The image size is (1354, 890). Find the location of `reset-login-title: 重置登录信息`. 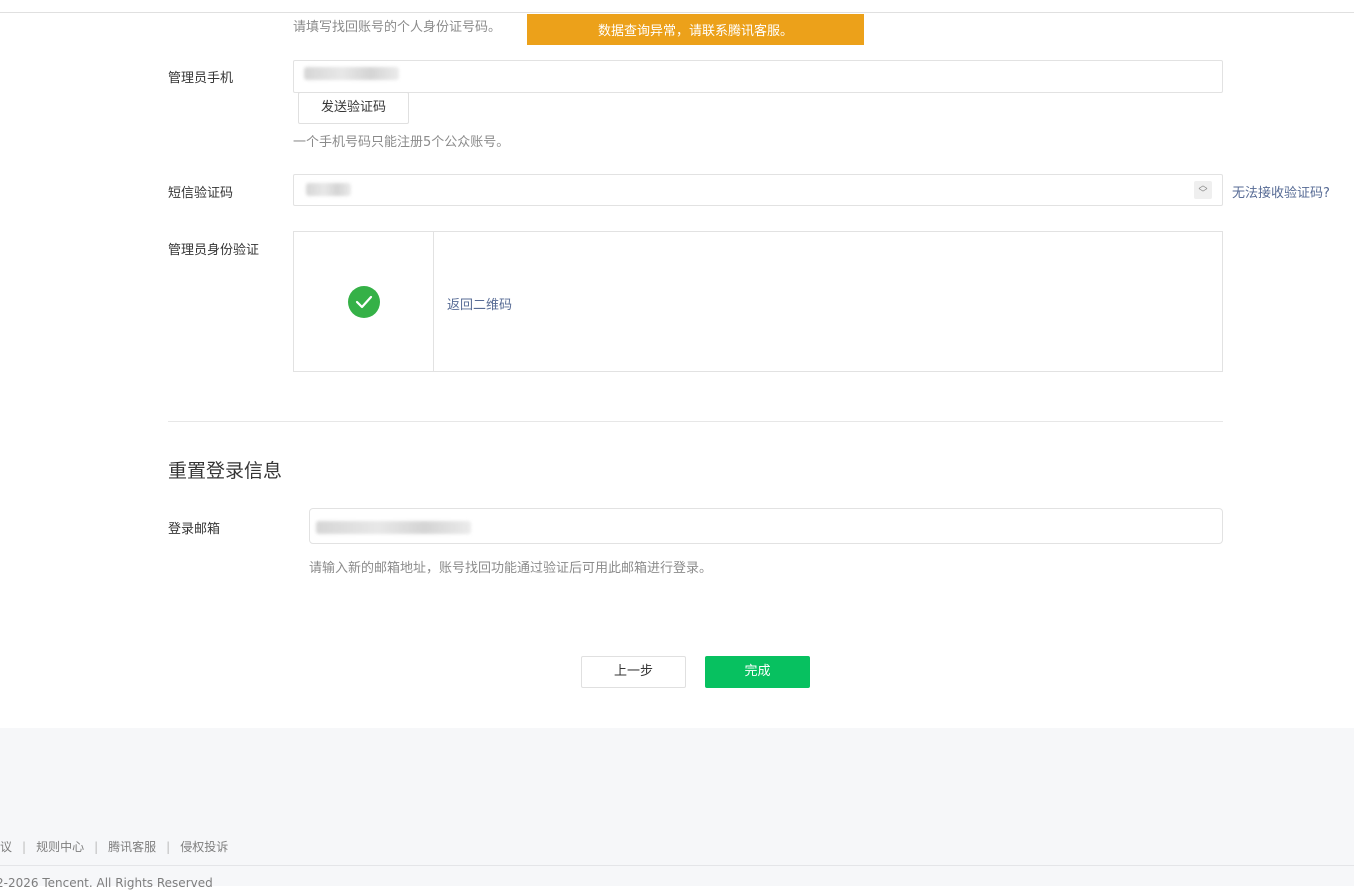

reset-login-title: 重置登录信息 is located at coordinates (225, 471).